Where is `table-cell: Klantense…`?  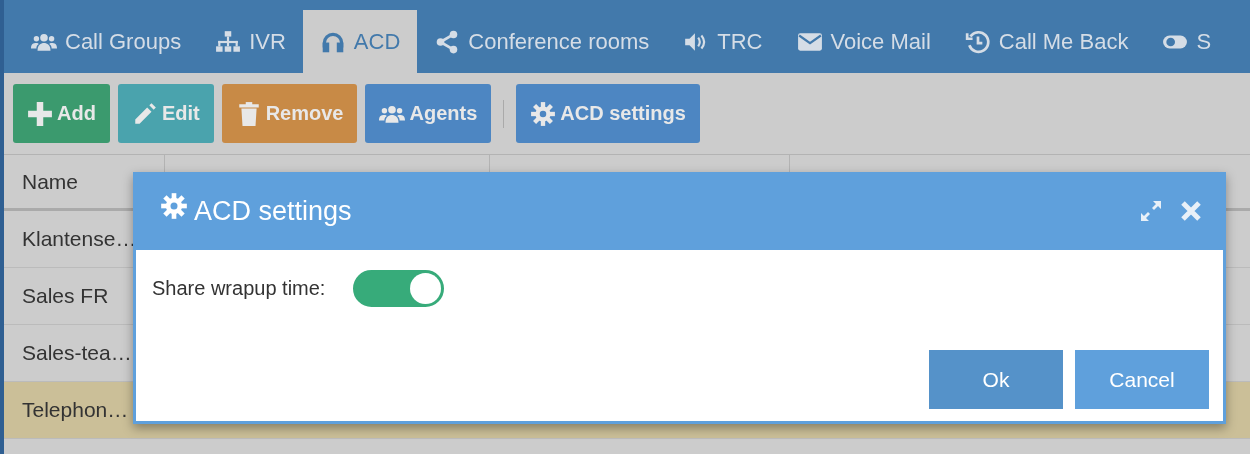
table-cell: Klantense… is located at coordinates (79, 239).